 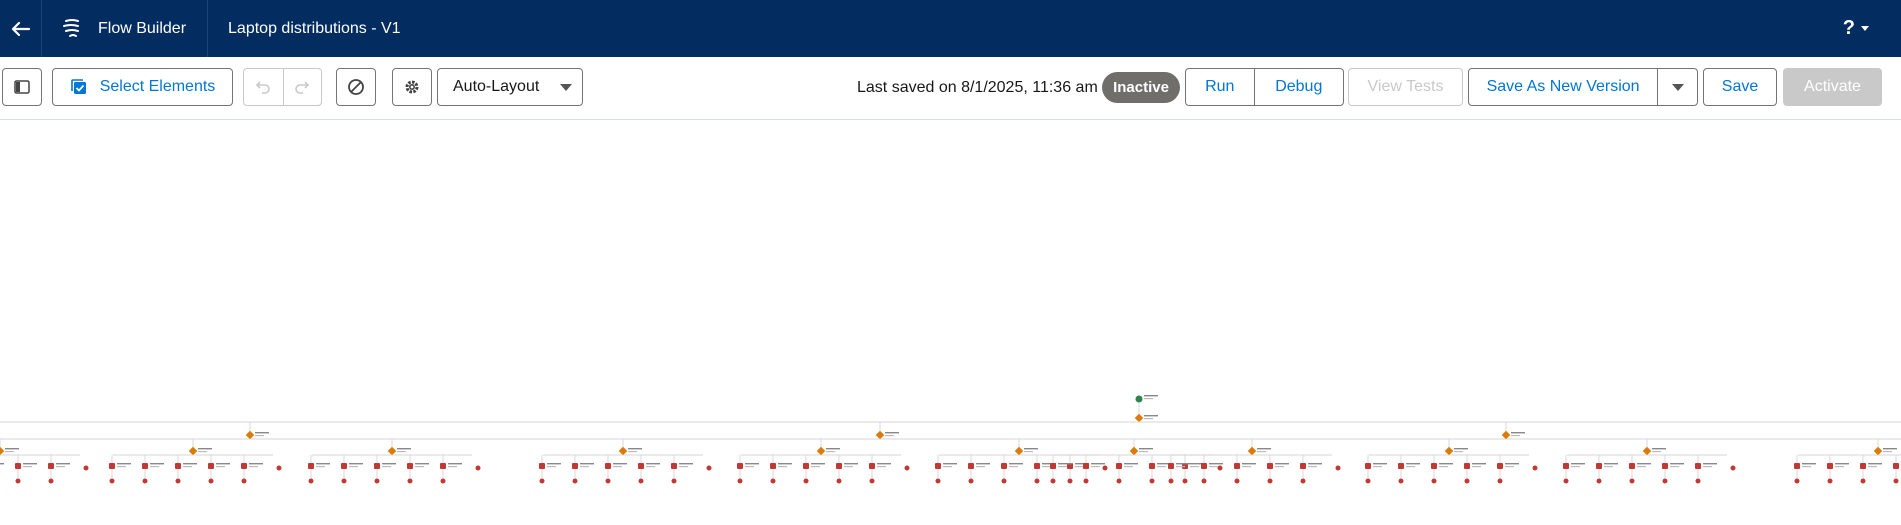 What do you see at coordinates (1220, 87) in the screenshot?
I see `run-button: Run` at bounding box center [1220, 87].